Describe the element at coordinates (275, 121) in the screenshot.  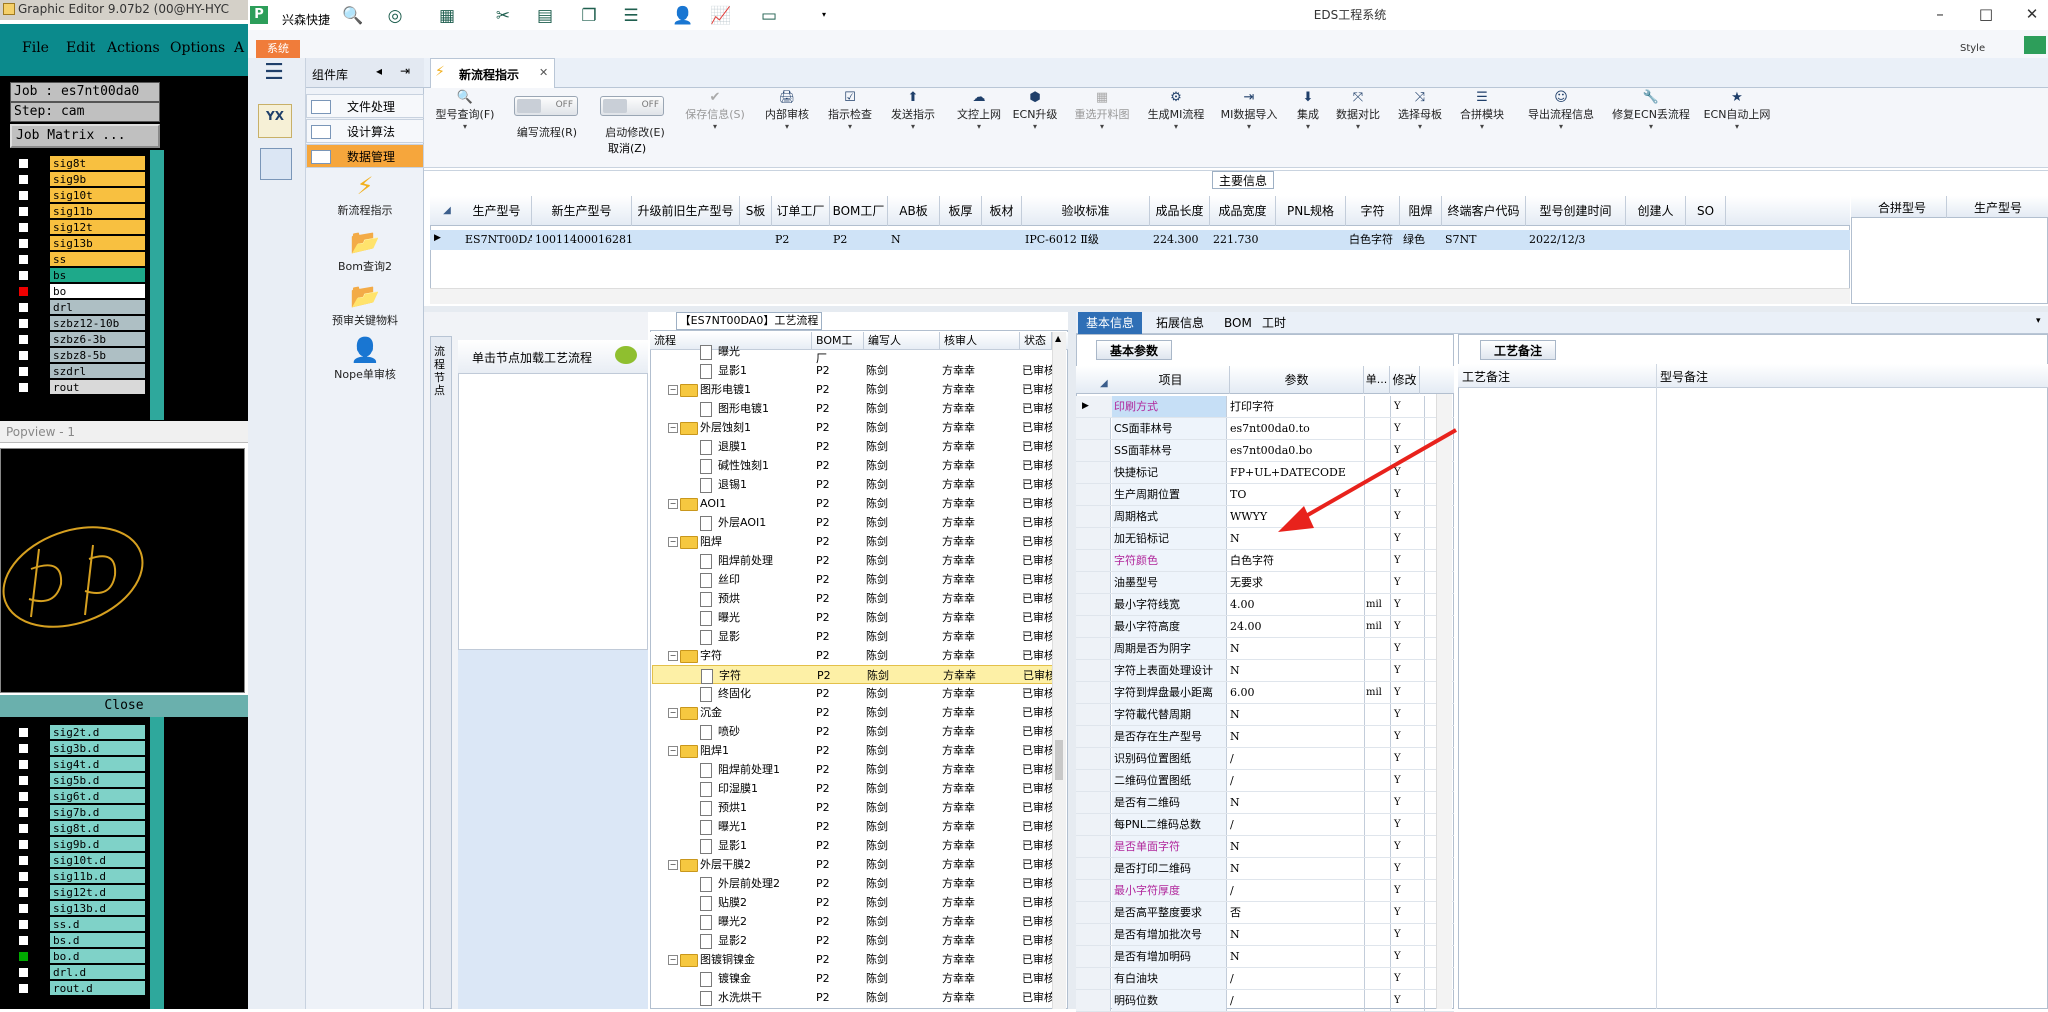
I see `yx-module-icon: YX` at that location.